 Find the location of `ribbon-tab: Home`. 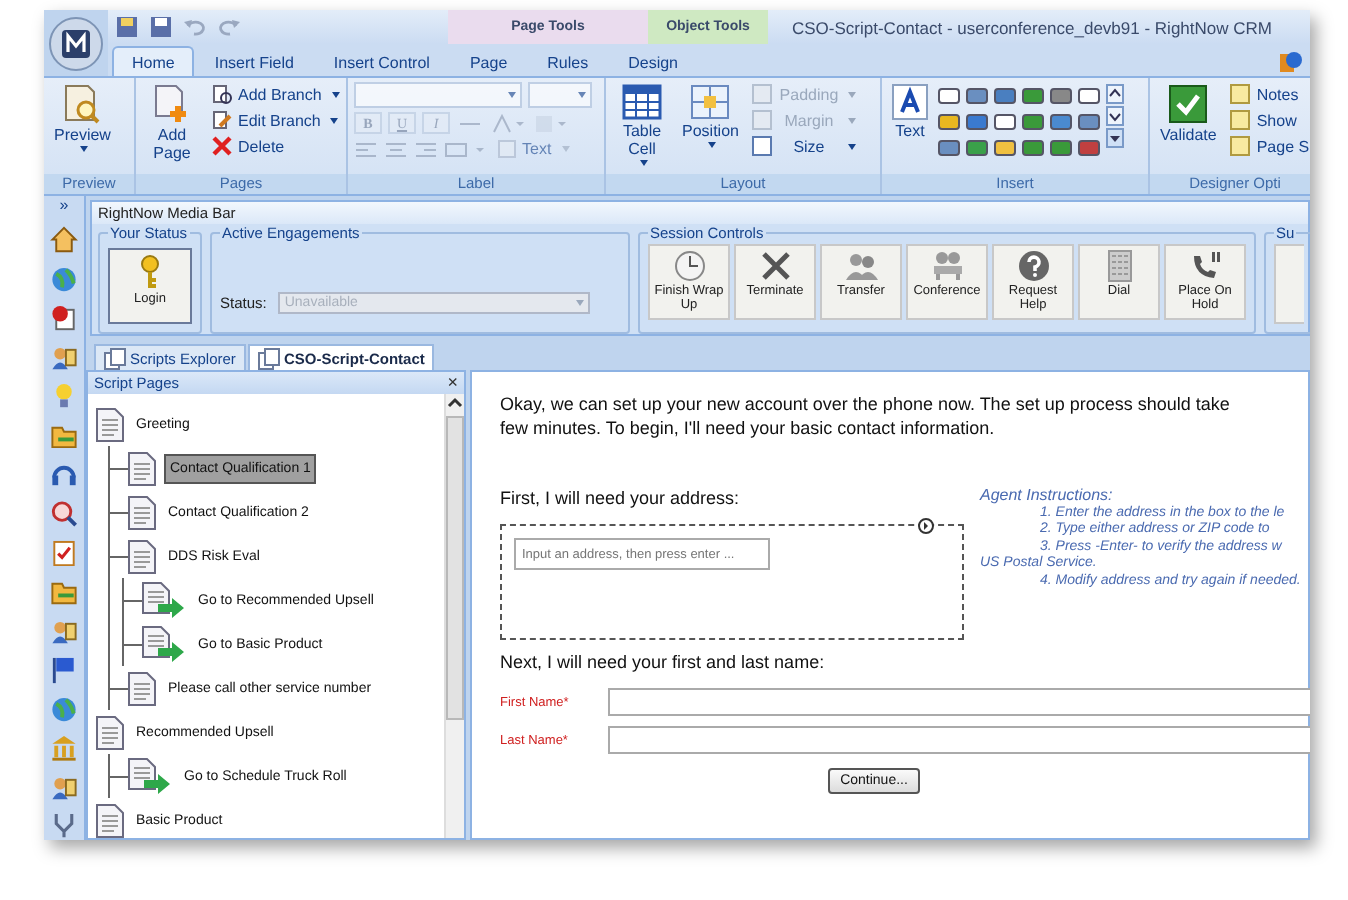

ribbon-tab: Home is located at coordinates (153, 61).